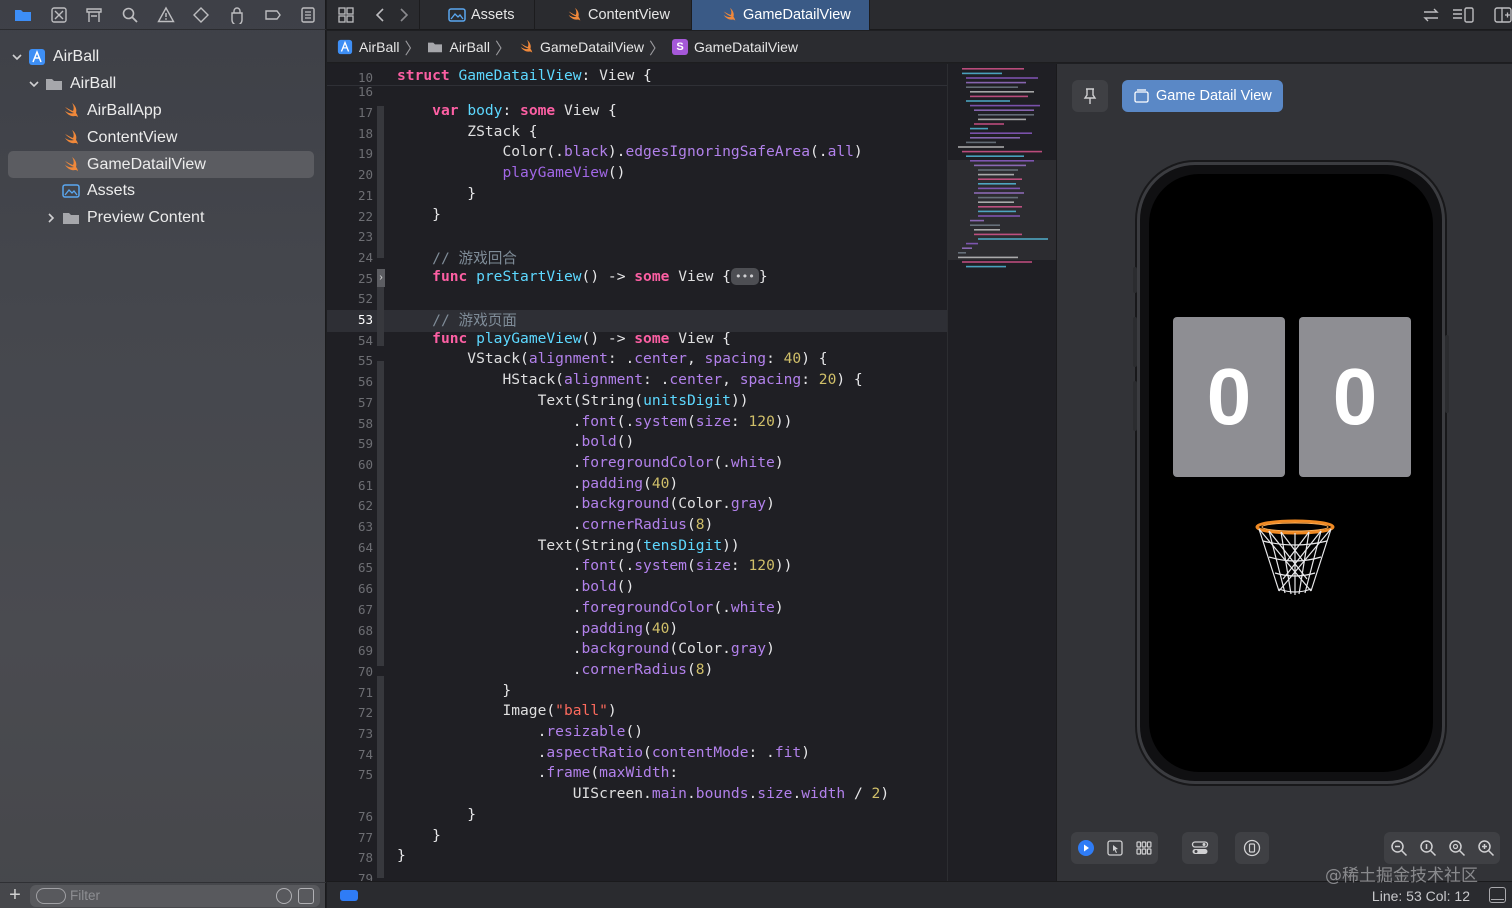  What do you see at coordinates (1085, 848) in the screenshot?
I see `live-preview-button` at bounding box center [1085, 848].